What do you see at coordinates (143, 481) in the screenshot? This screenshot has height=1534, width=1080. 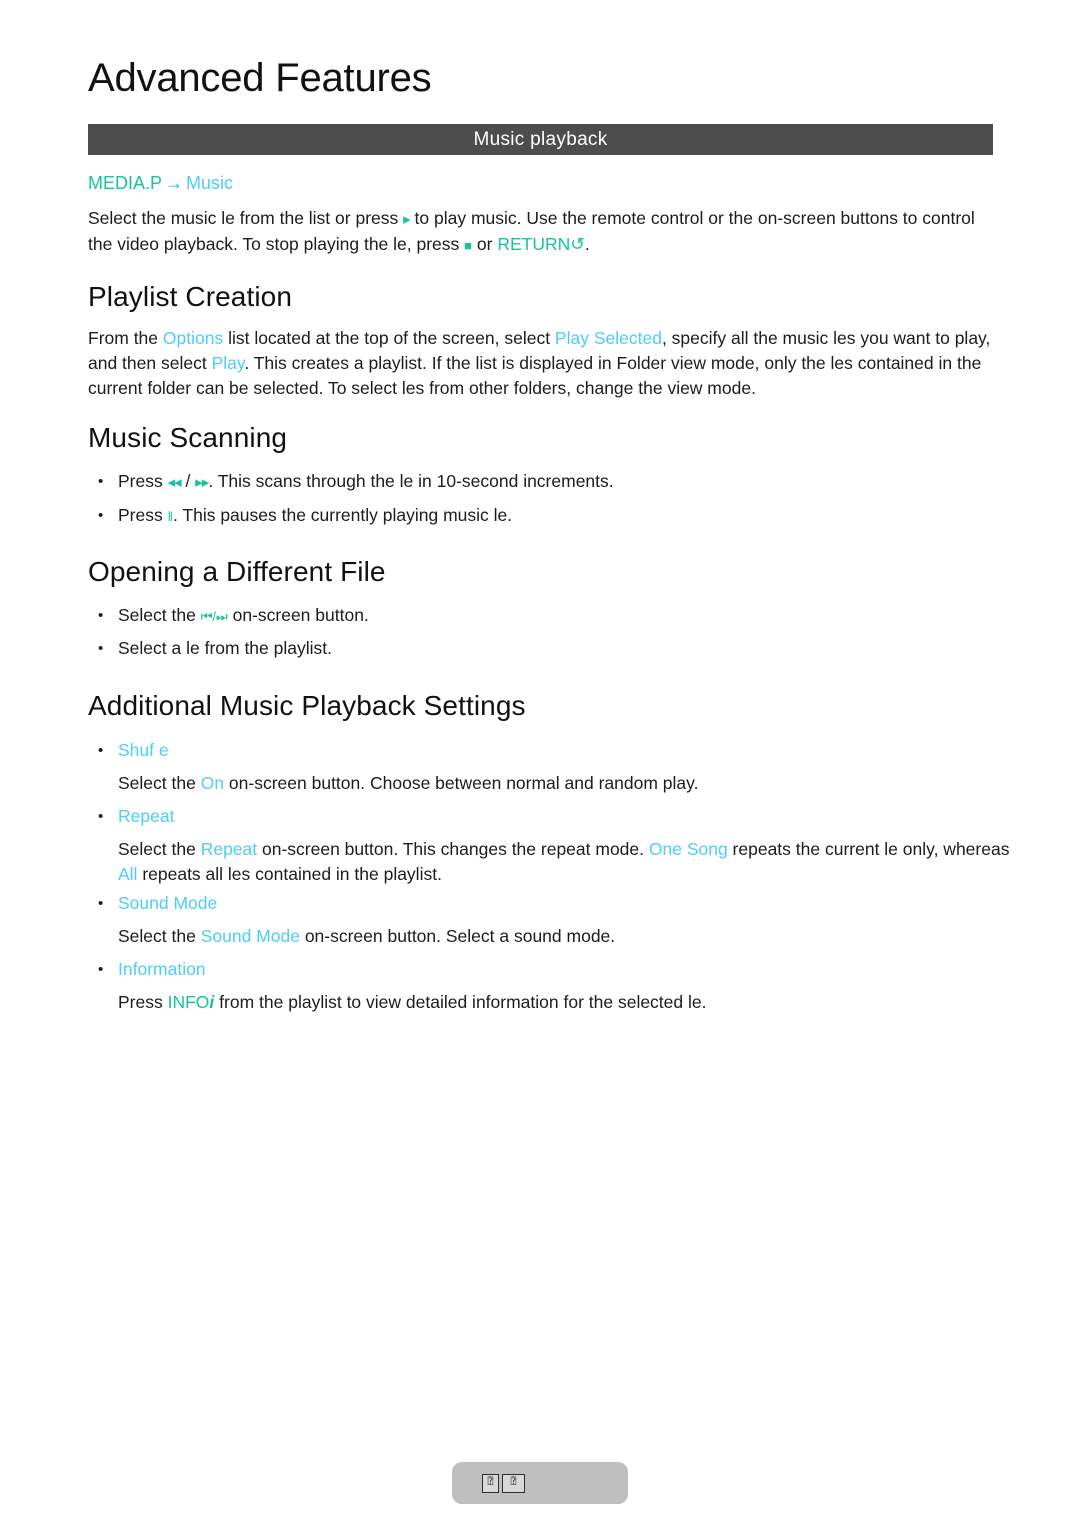 I see `ms-b1-text-1: Press` at bounding box center [143, 481].